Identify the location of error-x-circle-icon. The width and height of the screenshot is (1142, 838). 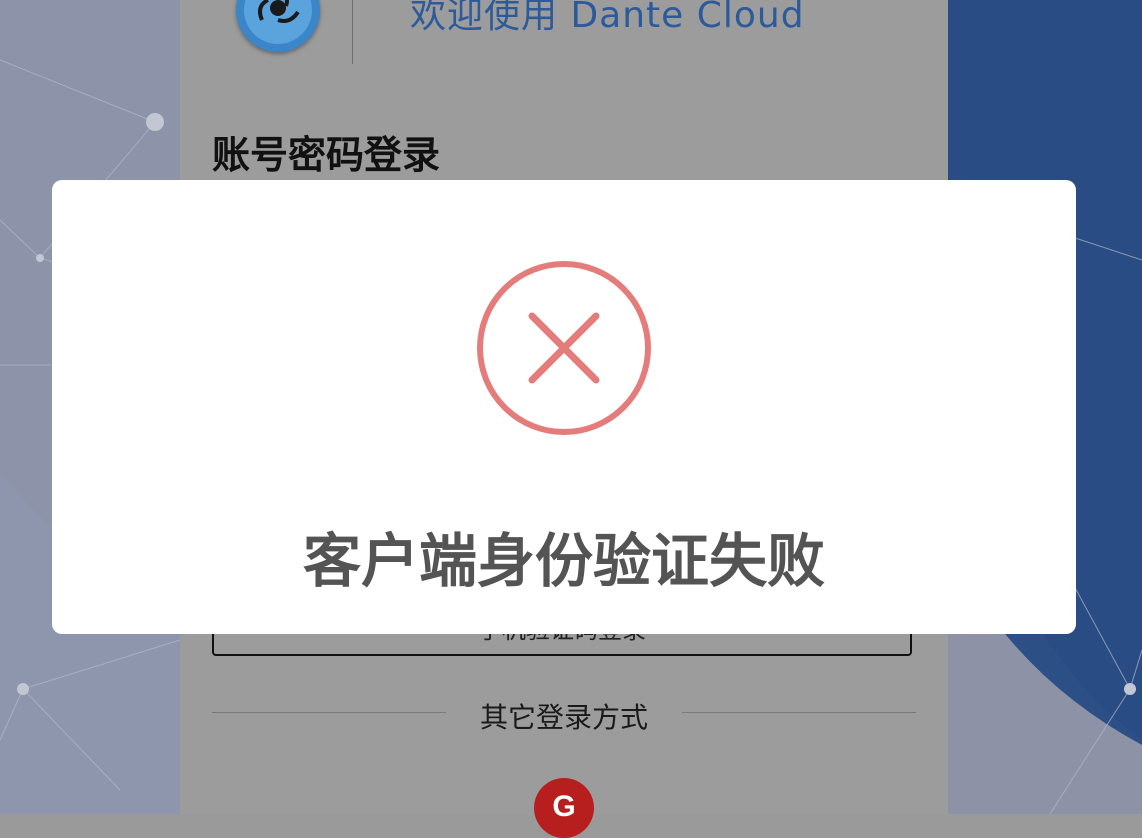
(564, 348).